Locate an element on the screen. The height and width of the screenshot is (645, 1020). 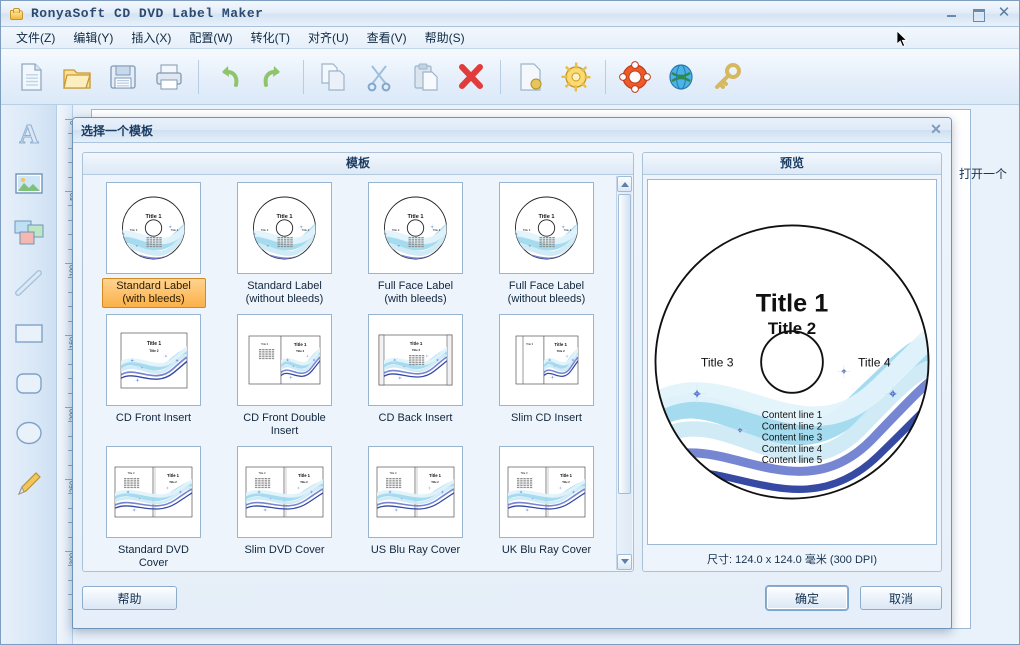
key-register-icon is located at coordinates (727, 77).